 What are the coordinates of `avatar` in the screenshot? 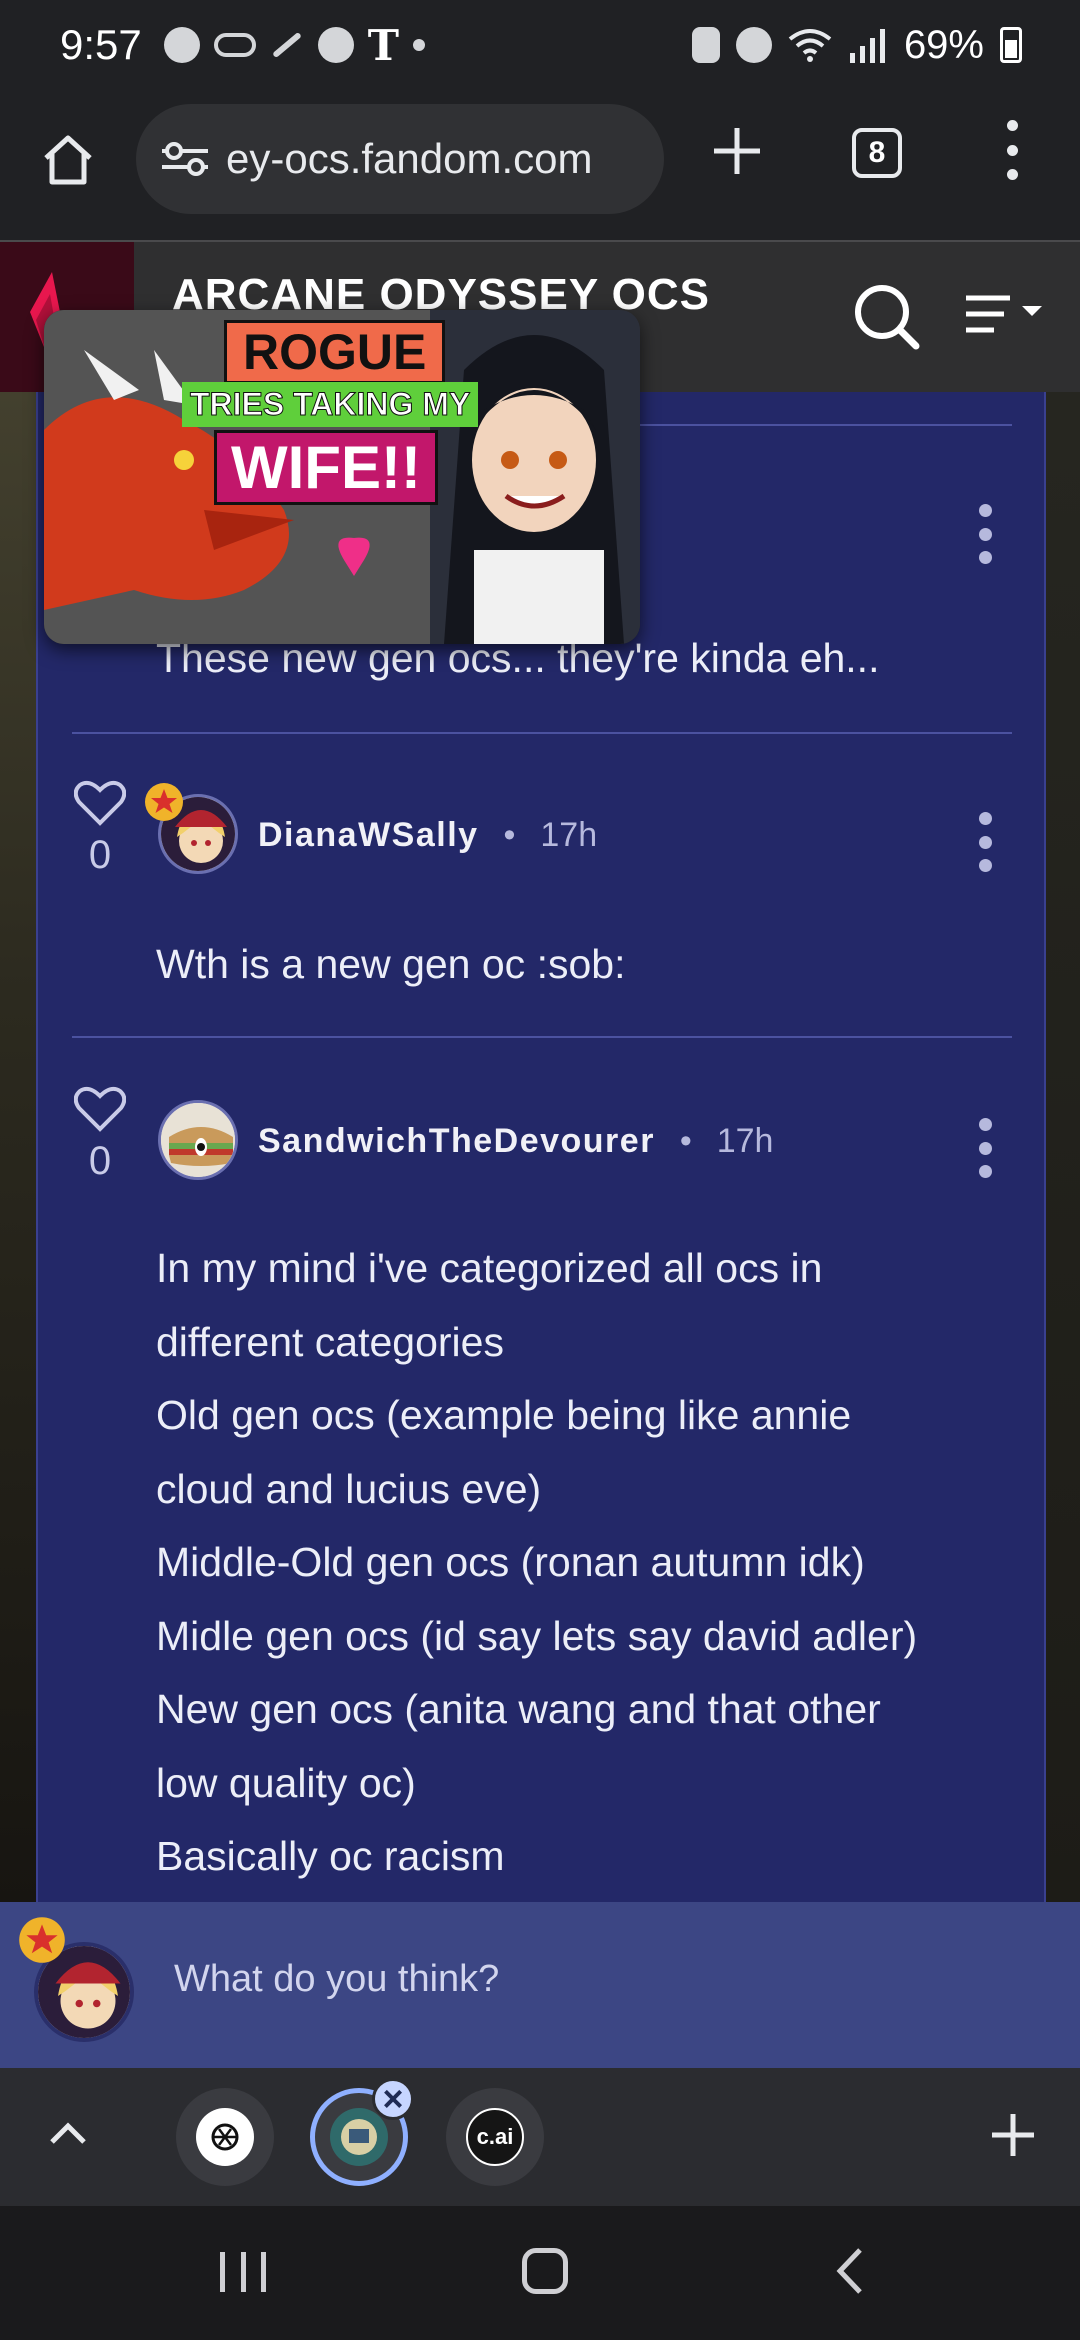 It's located at (198, 1140).